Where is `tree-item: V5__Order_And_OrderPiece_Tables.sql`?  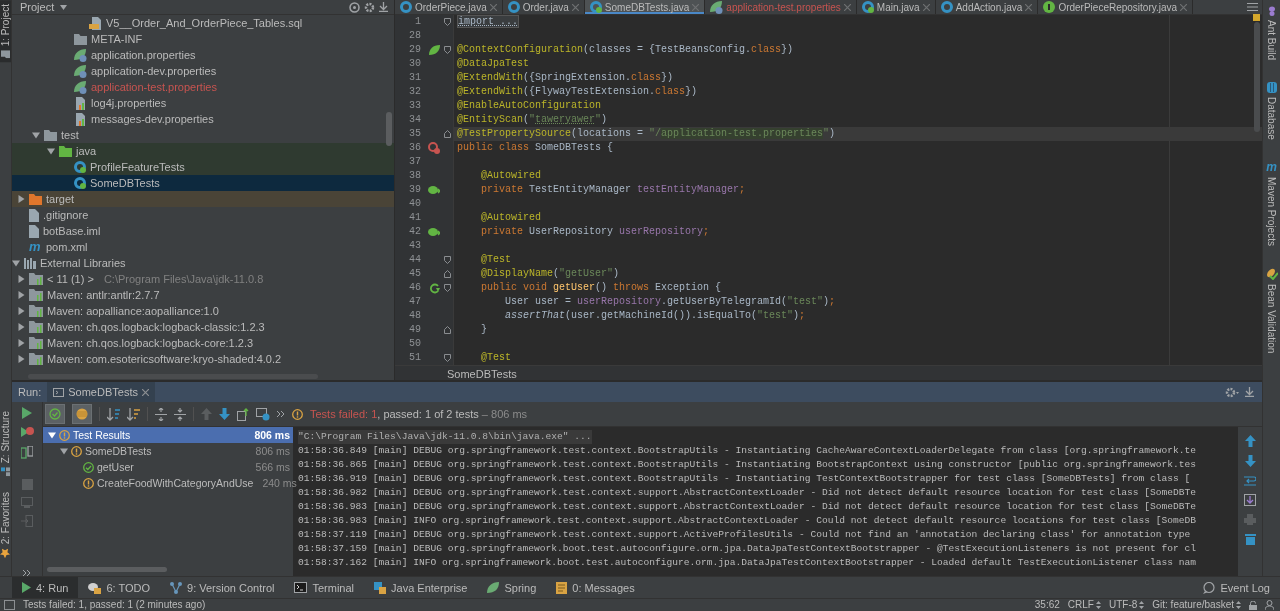 tree-item: V5__Order_And_OrderPiece_Tables.sql is located at coordinates (203, 23).